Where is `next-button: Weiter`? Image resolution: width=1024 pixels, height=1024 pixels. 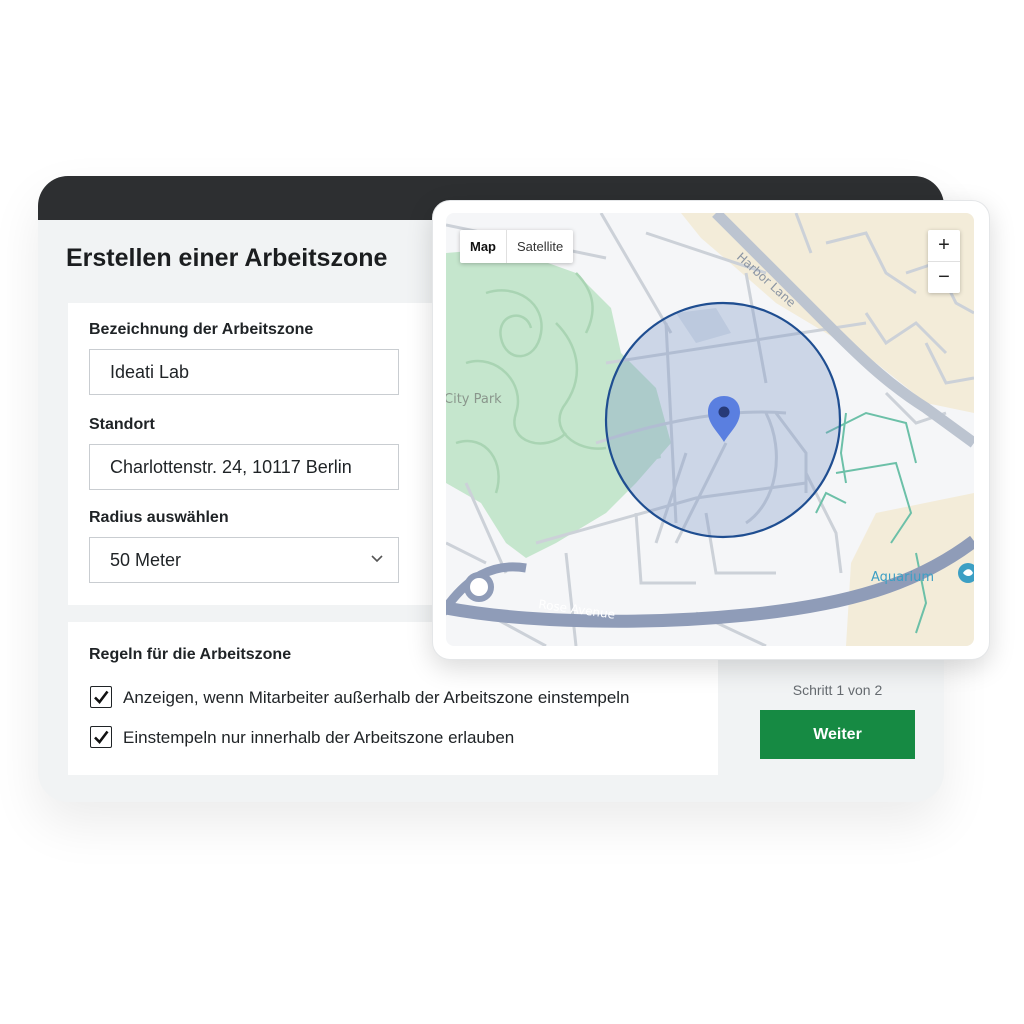
next-button: Weiter is located at coordinates (837, 734).